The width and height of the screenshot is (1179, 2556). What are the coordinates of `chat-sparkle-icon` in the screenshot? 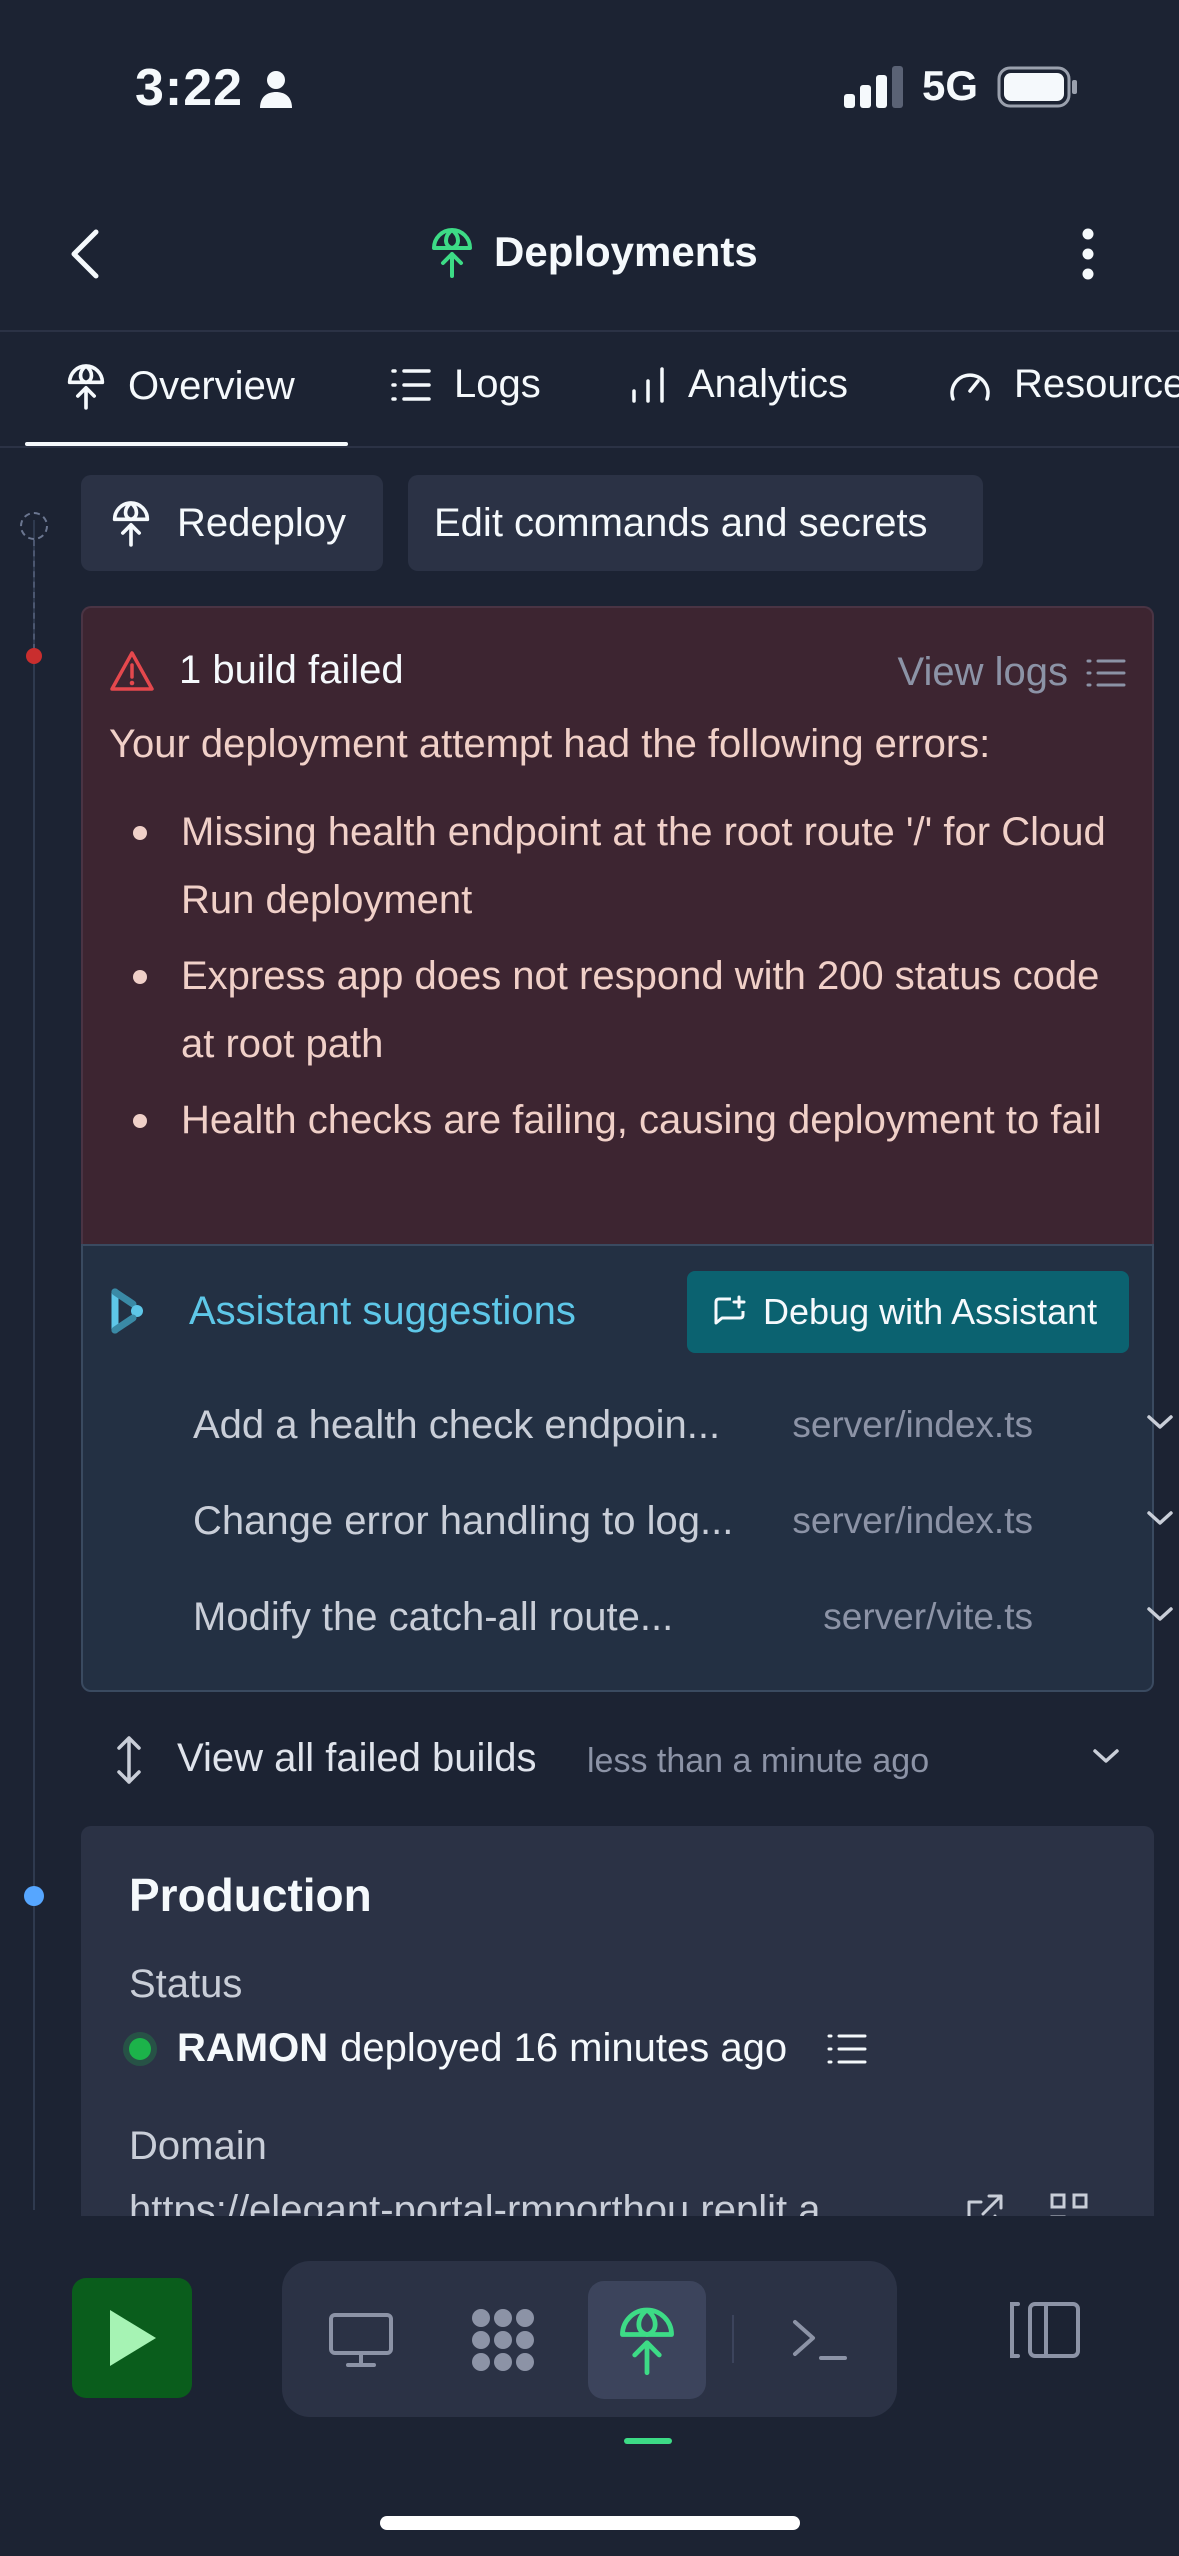 It's located at (730, 1310).